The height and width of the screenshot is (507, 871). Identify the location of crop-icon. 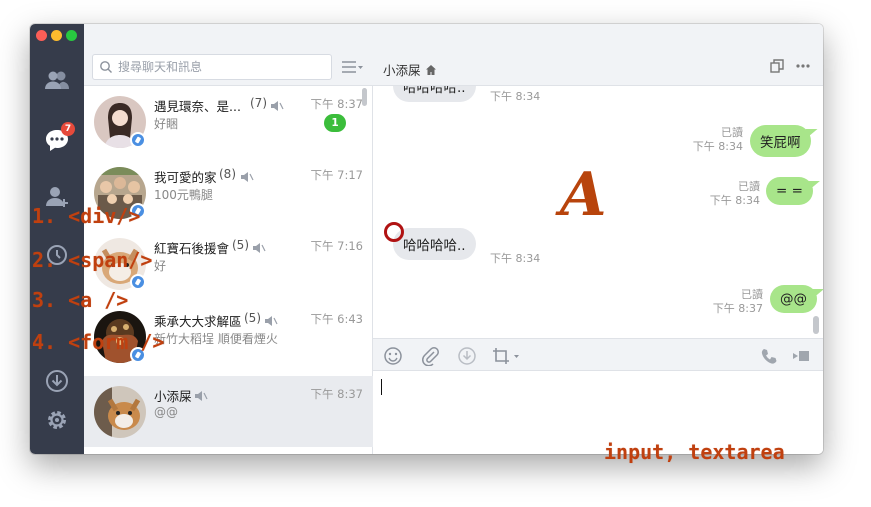
(506, 356).